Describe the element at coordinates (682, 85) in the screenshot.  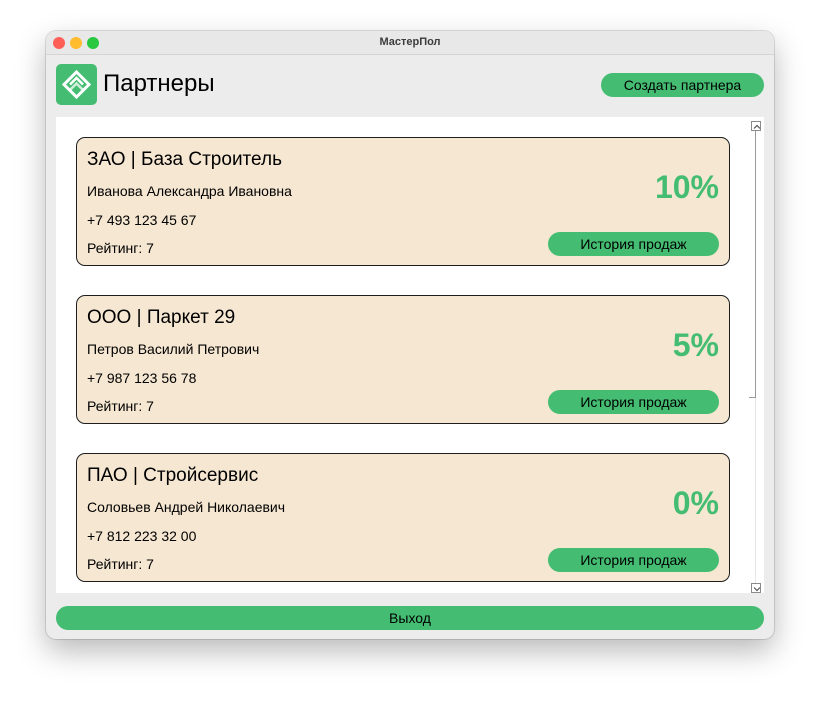
I see `create-partner-button: Создать партнера` at that location.